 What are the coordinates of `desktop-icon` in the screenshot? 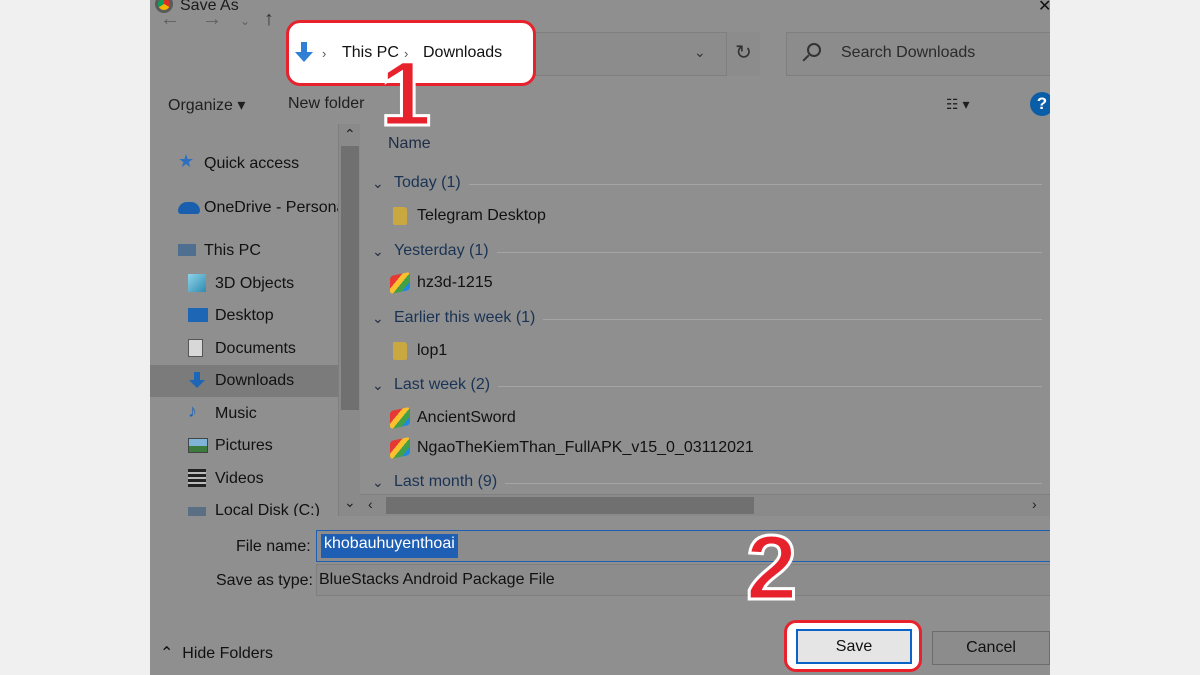 It's located at (198, 315).